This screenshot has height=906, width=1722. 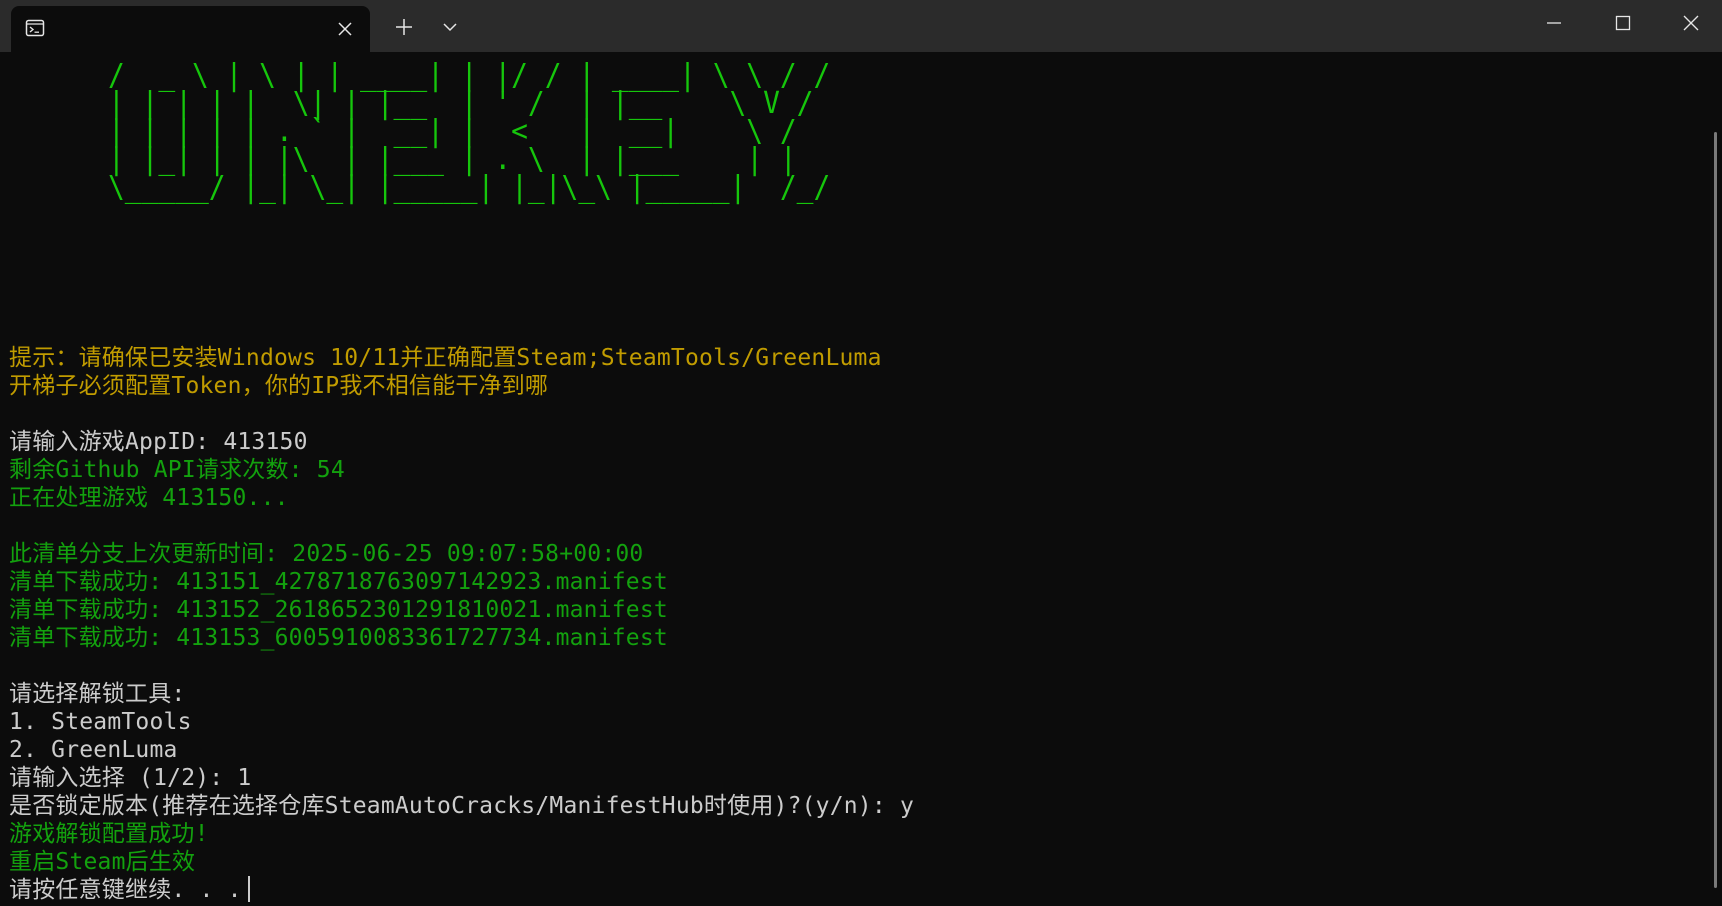 I want to click on press-any-key-line: 请按任意键继续. . ., so click(x=854, y=890).